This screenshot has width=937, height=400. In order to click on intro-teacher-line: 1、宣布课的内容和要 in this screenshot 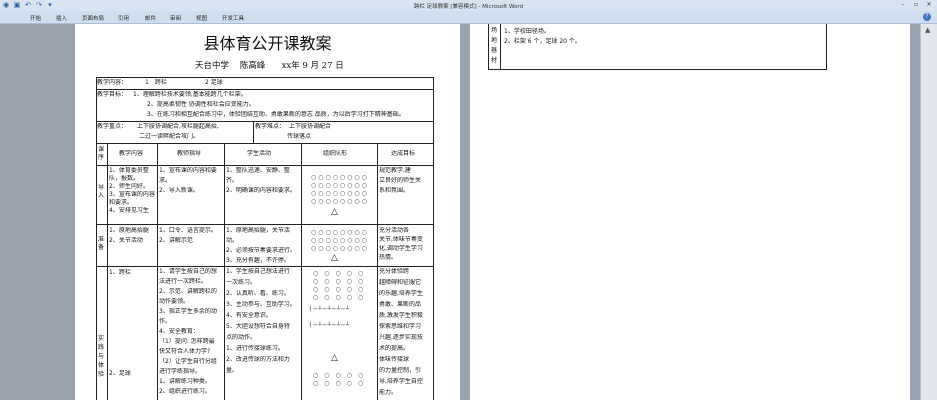, I will do `click(188, 170)`.